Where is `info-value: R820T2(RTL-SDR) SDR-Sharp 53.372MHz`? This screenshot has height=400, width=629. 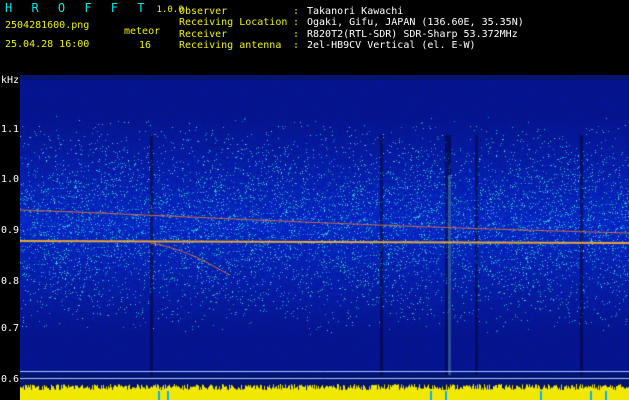 info-value: R820T2(RTL-SDR) SDR-Sharp 53.372MHz is located at coordinates (412, 34).